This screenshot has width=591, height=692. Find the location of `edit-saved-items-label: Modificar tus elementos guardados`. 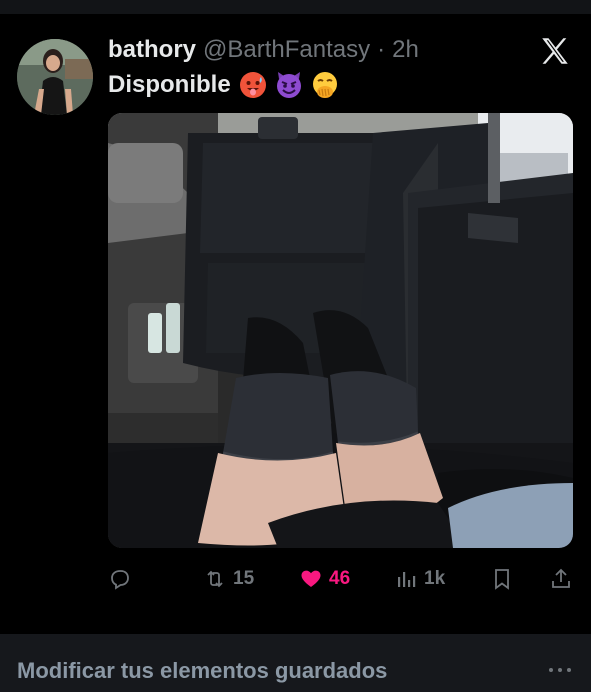

edit-saved-items-label: Modificar tus elementos guardados is located at coordinates (202, 671).